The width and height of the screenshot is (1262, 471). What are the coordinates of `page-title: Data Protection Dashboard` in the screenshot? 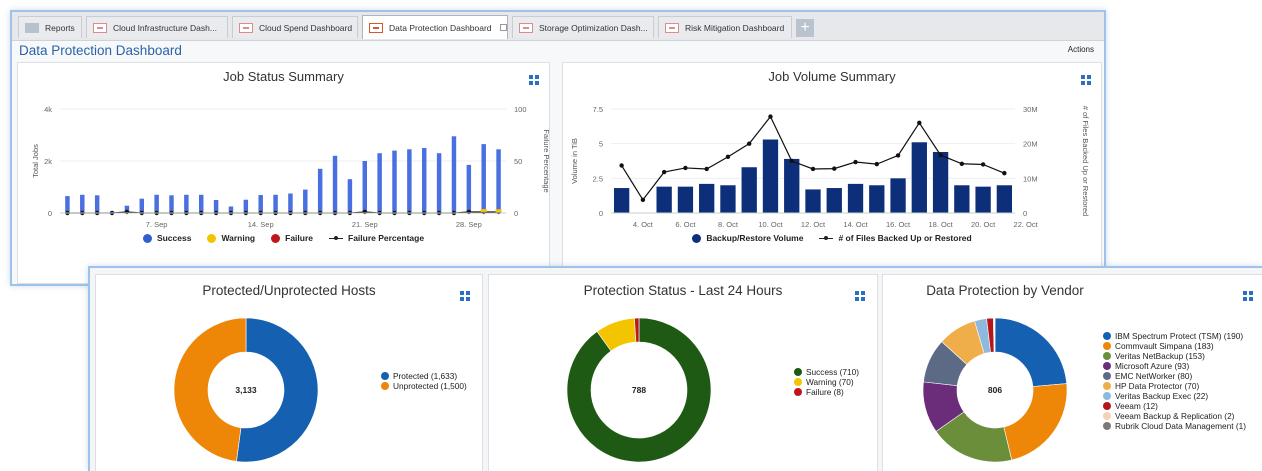 It's located at (100, 50).